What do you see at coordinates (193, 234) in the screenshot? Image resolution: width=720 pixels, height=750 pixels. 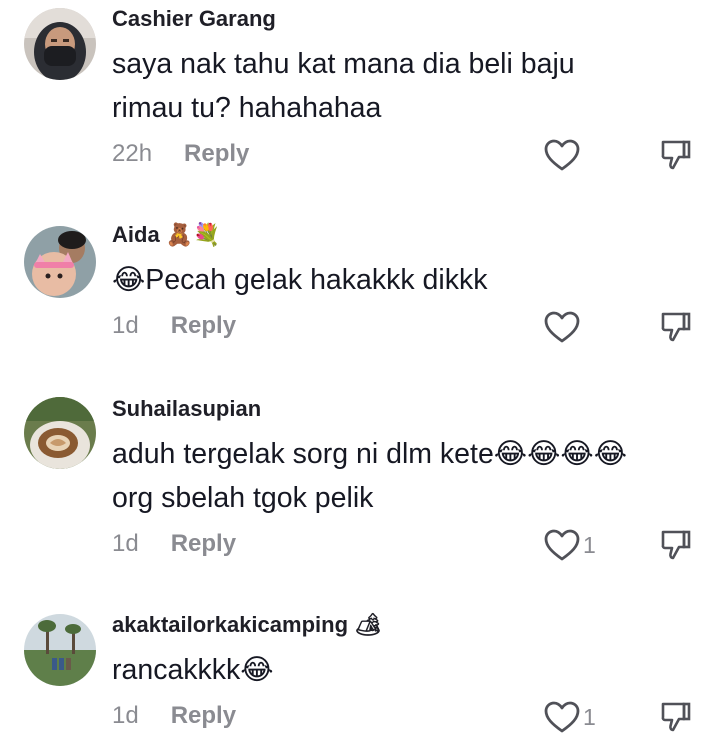 I see `username-badge: 🧸💐` at bounding box center [193, 234].